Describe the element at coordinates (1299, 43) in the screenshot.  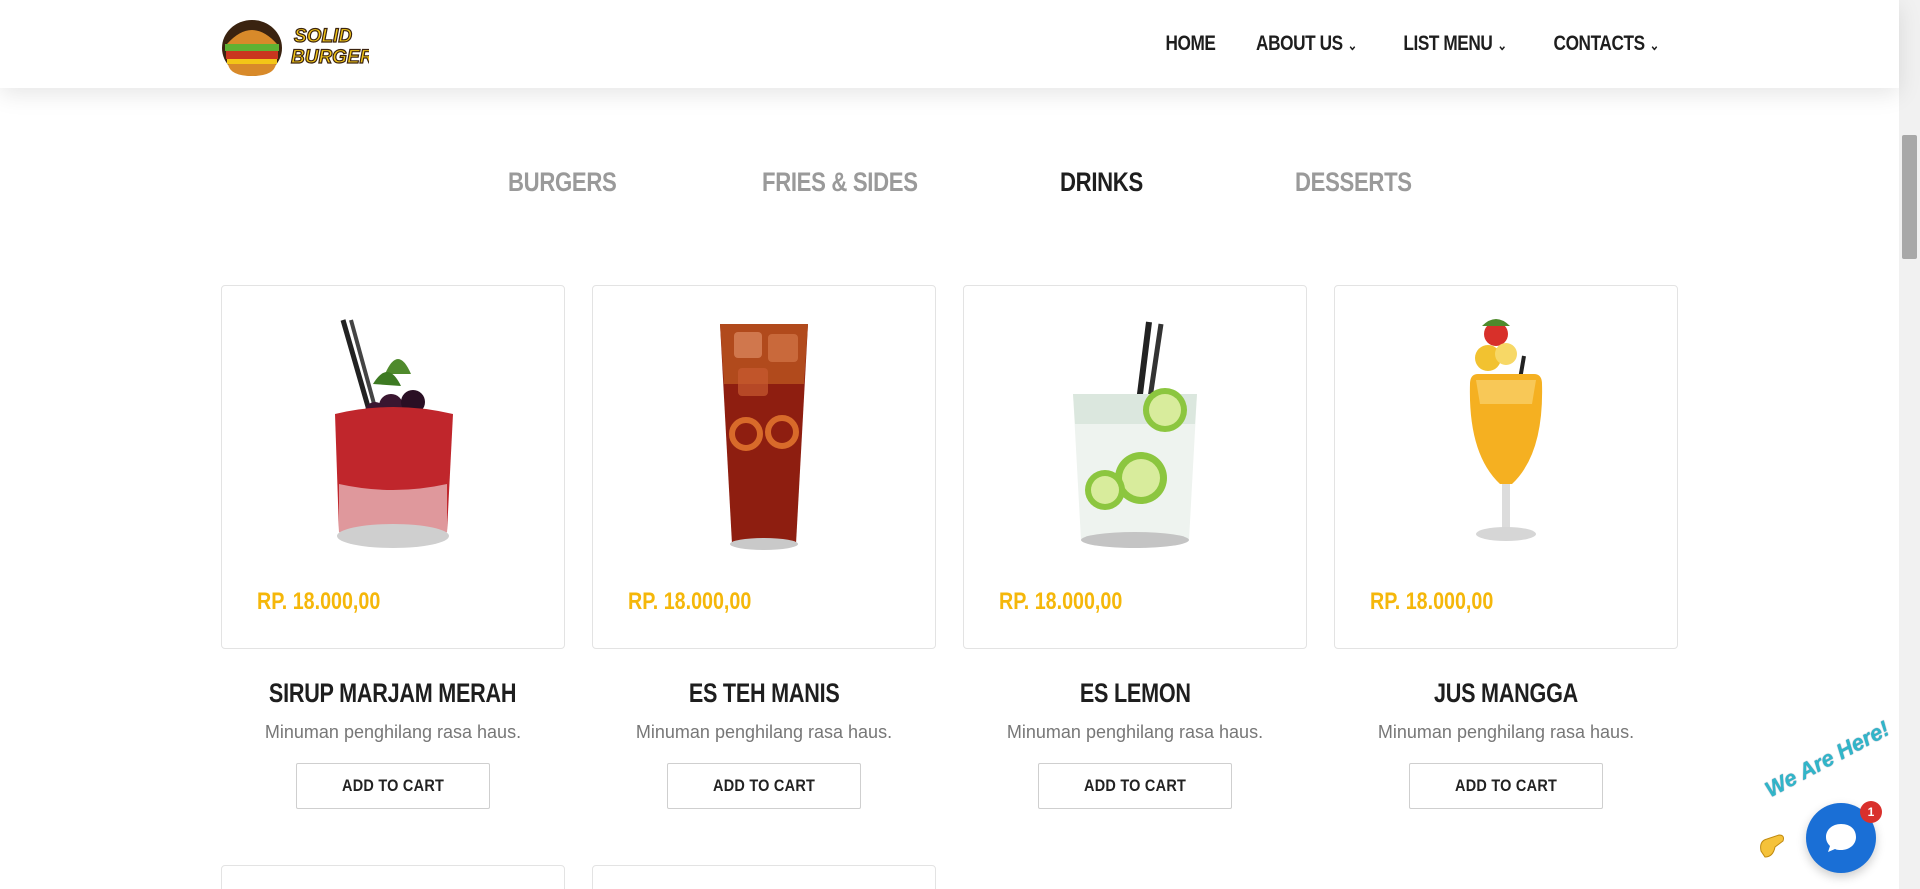
I see `nav-label: ABOUT US` at that location.